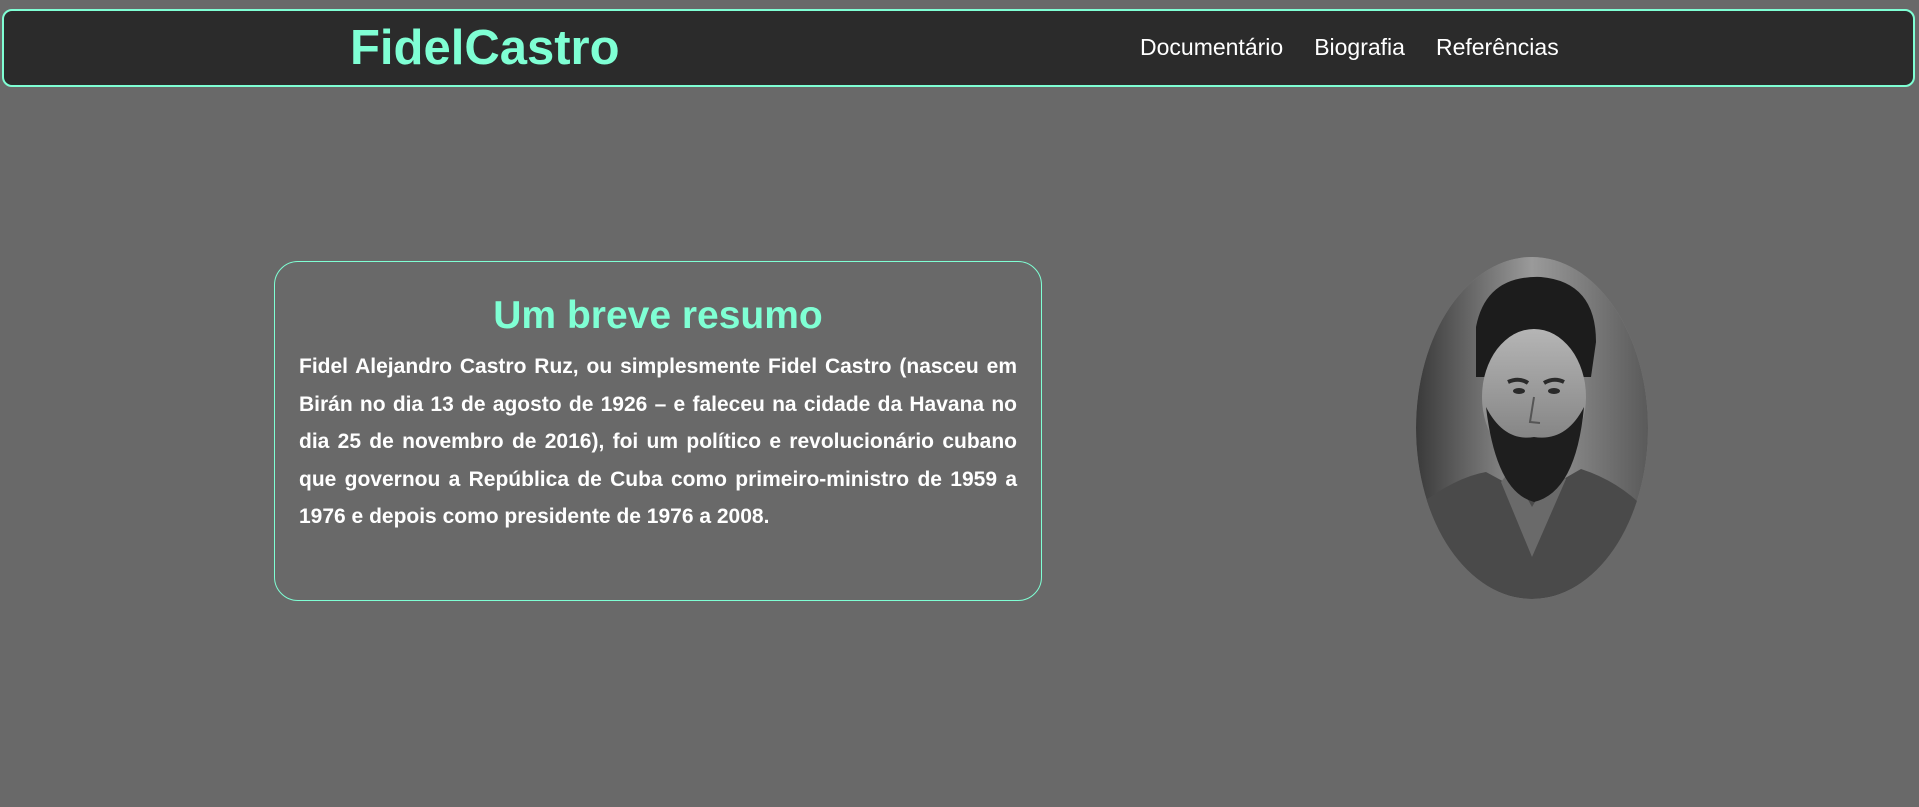  Describe the element at coordinates (1497, 47) in the screenshot. I see `nav-link-referencias: Referências` at that location.